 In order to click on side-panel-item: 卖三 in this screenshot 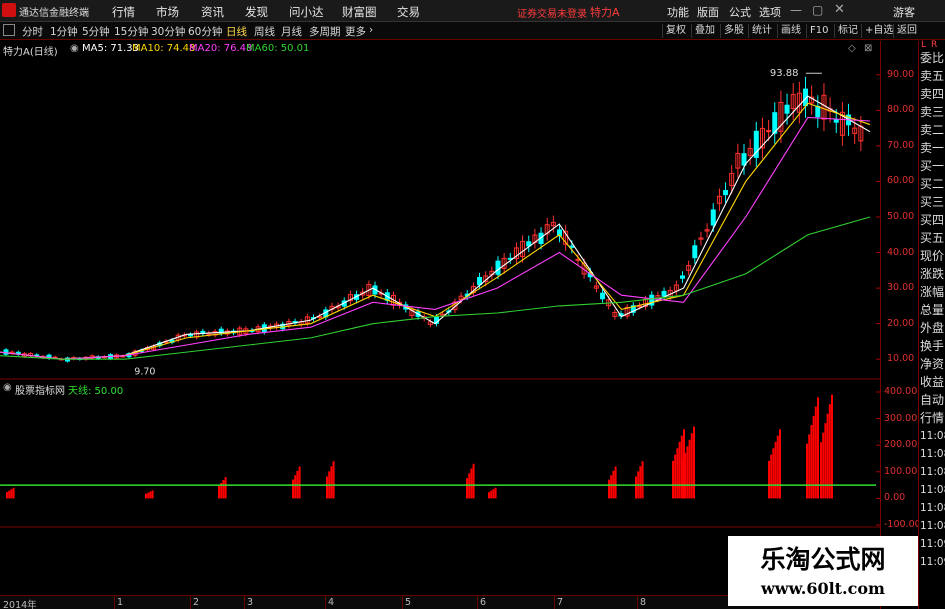, I will do `click(932, 112)`.